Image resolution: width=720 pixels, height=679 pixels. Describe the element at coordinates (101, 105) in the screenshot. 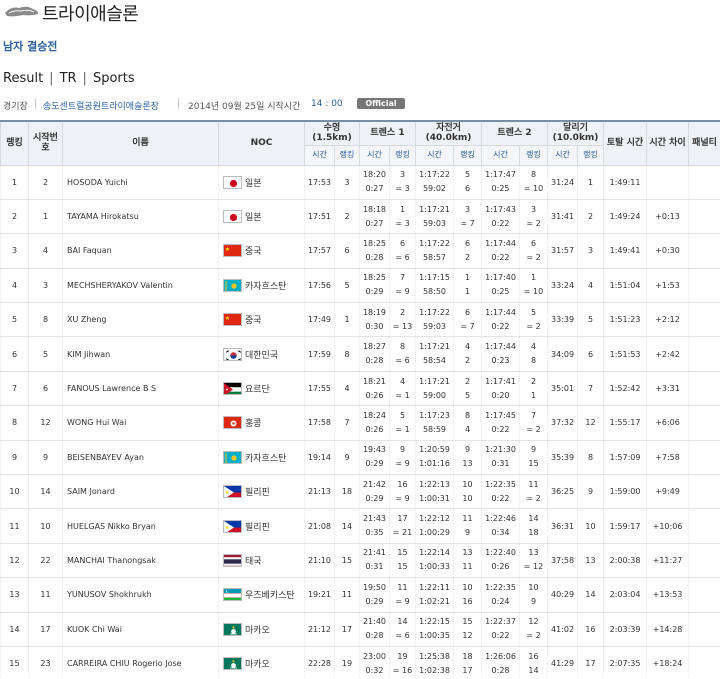

I see `venue-link: 송도센트럴공원트라이애슬론장` at that location.